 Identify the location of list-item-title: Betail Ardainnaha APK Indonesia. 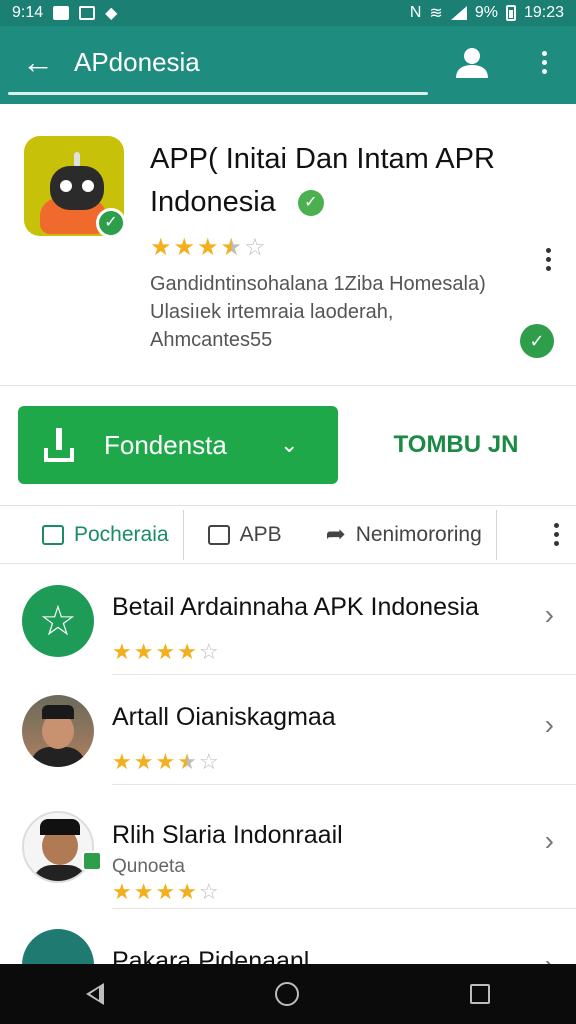
(295, 607).